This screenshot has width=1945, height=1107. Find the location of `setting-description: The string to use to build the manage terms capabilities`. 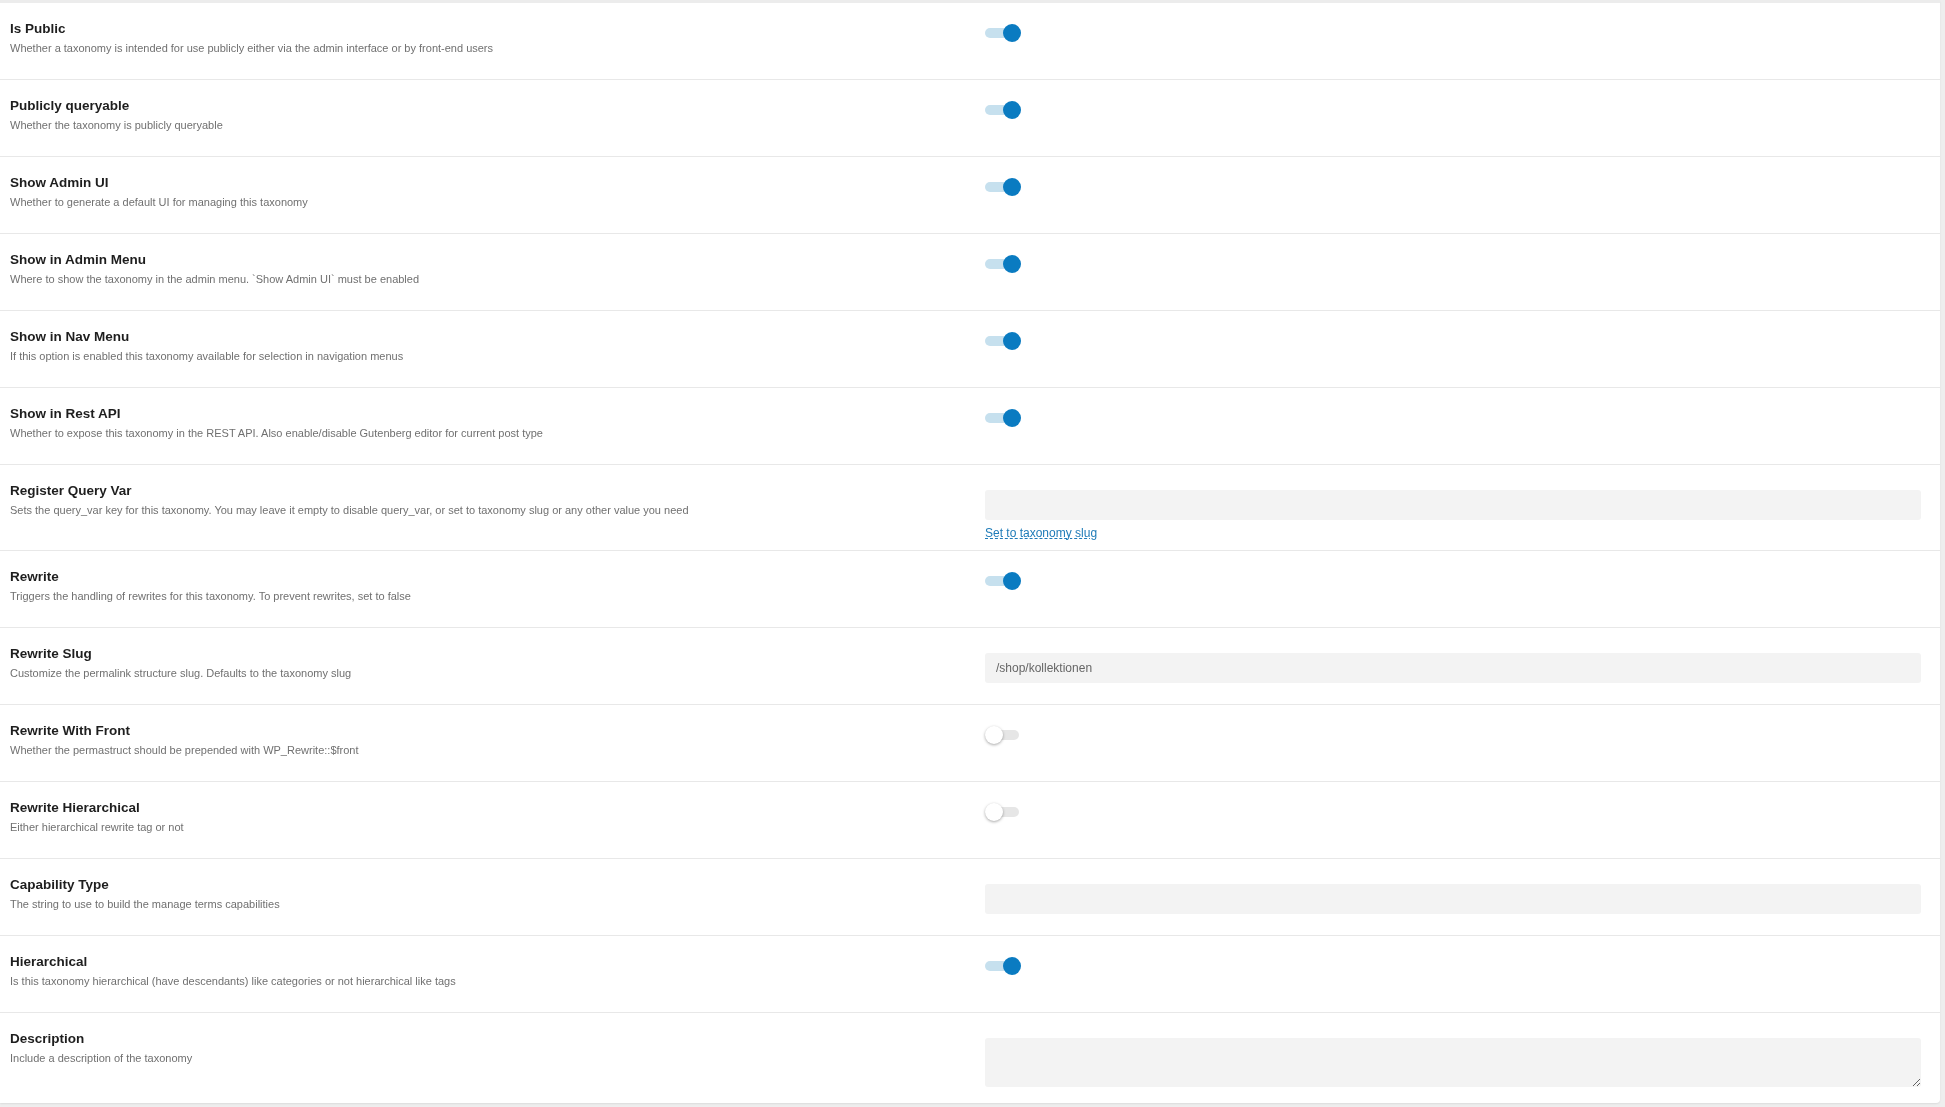

setting-description: The string to use to build the manage terms capabilities is located at coordinates (145, 904).